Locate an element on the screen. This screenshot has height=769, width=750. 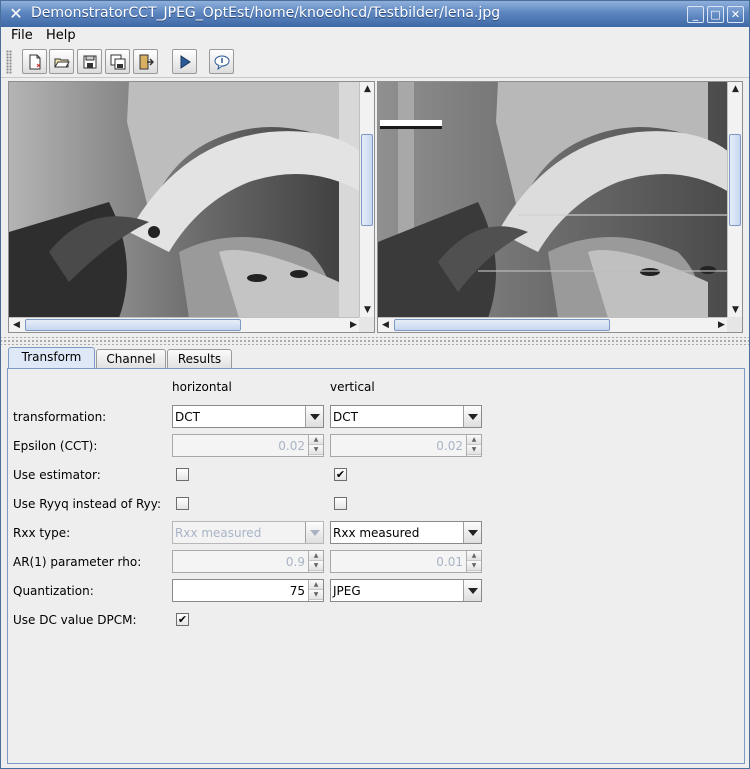
dpcm-checkbox: ✔ is located at coordinates (182, 619).